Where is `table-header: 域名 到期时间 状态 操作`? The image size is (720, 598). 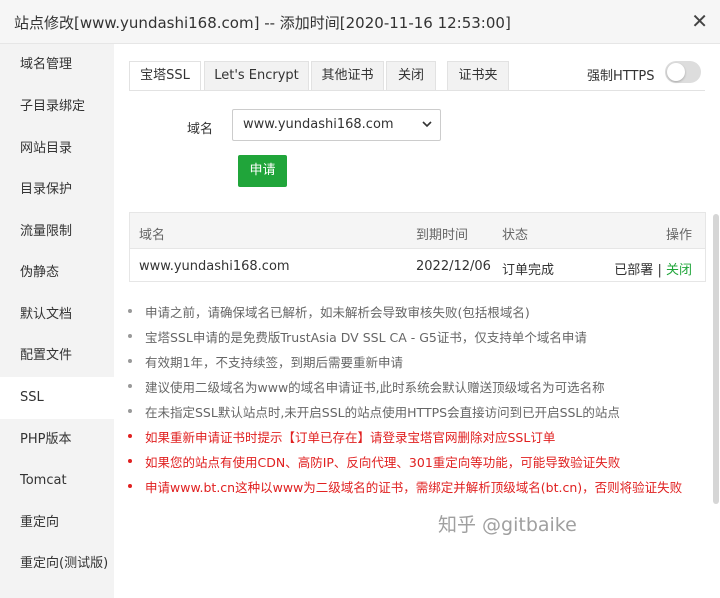 table-header: 域名 到期时间 状态 操作 is located at coordinates (417, 231).